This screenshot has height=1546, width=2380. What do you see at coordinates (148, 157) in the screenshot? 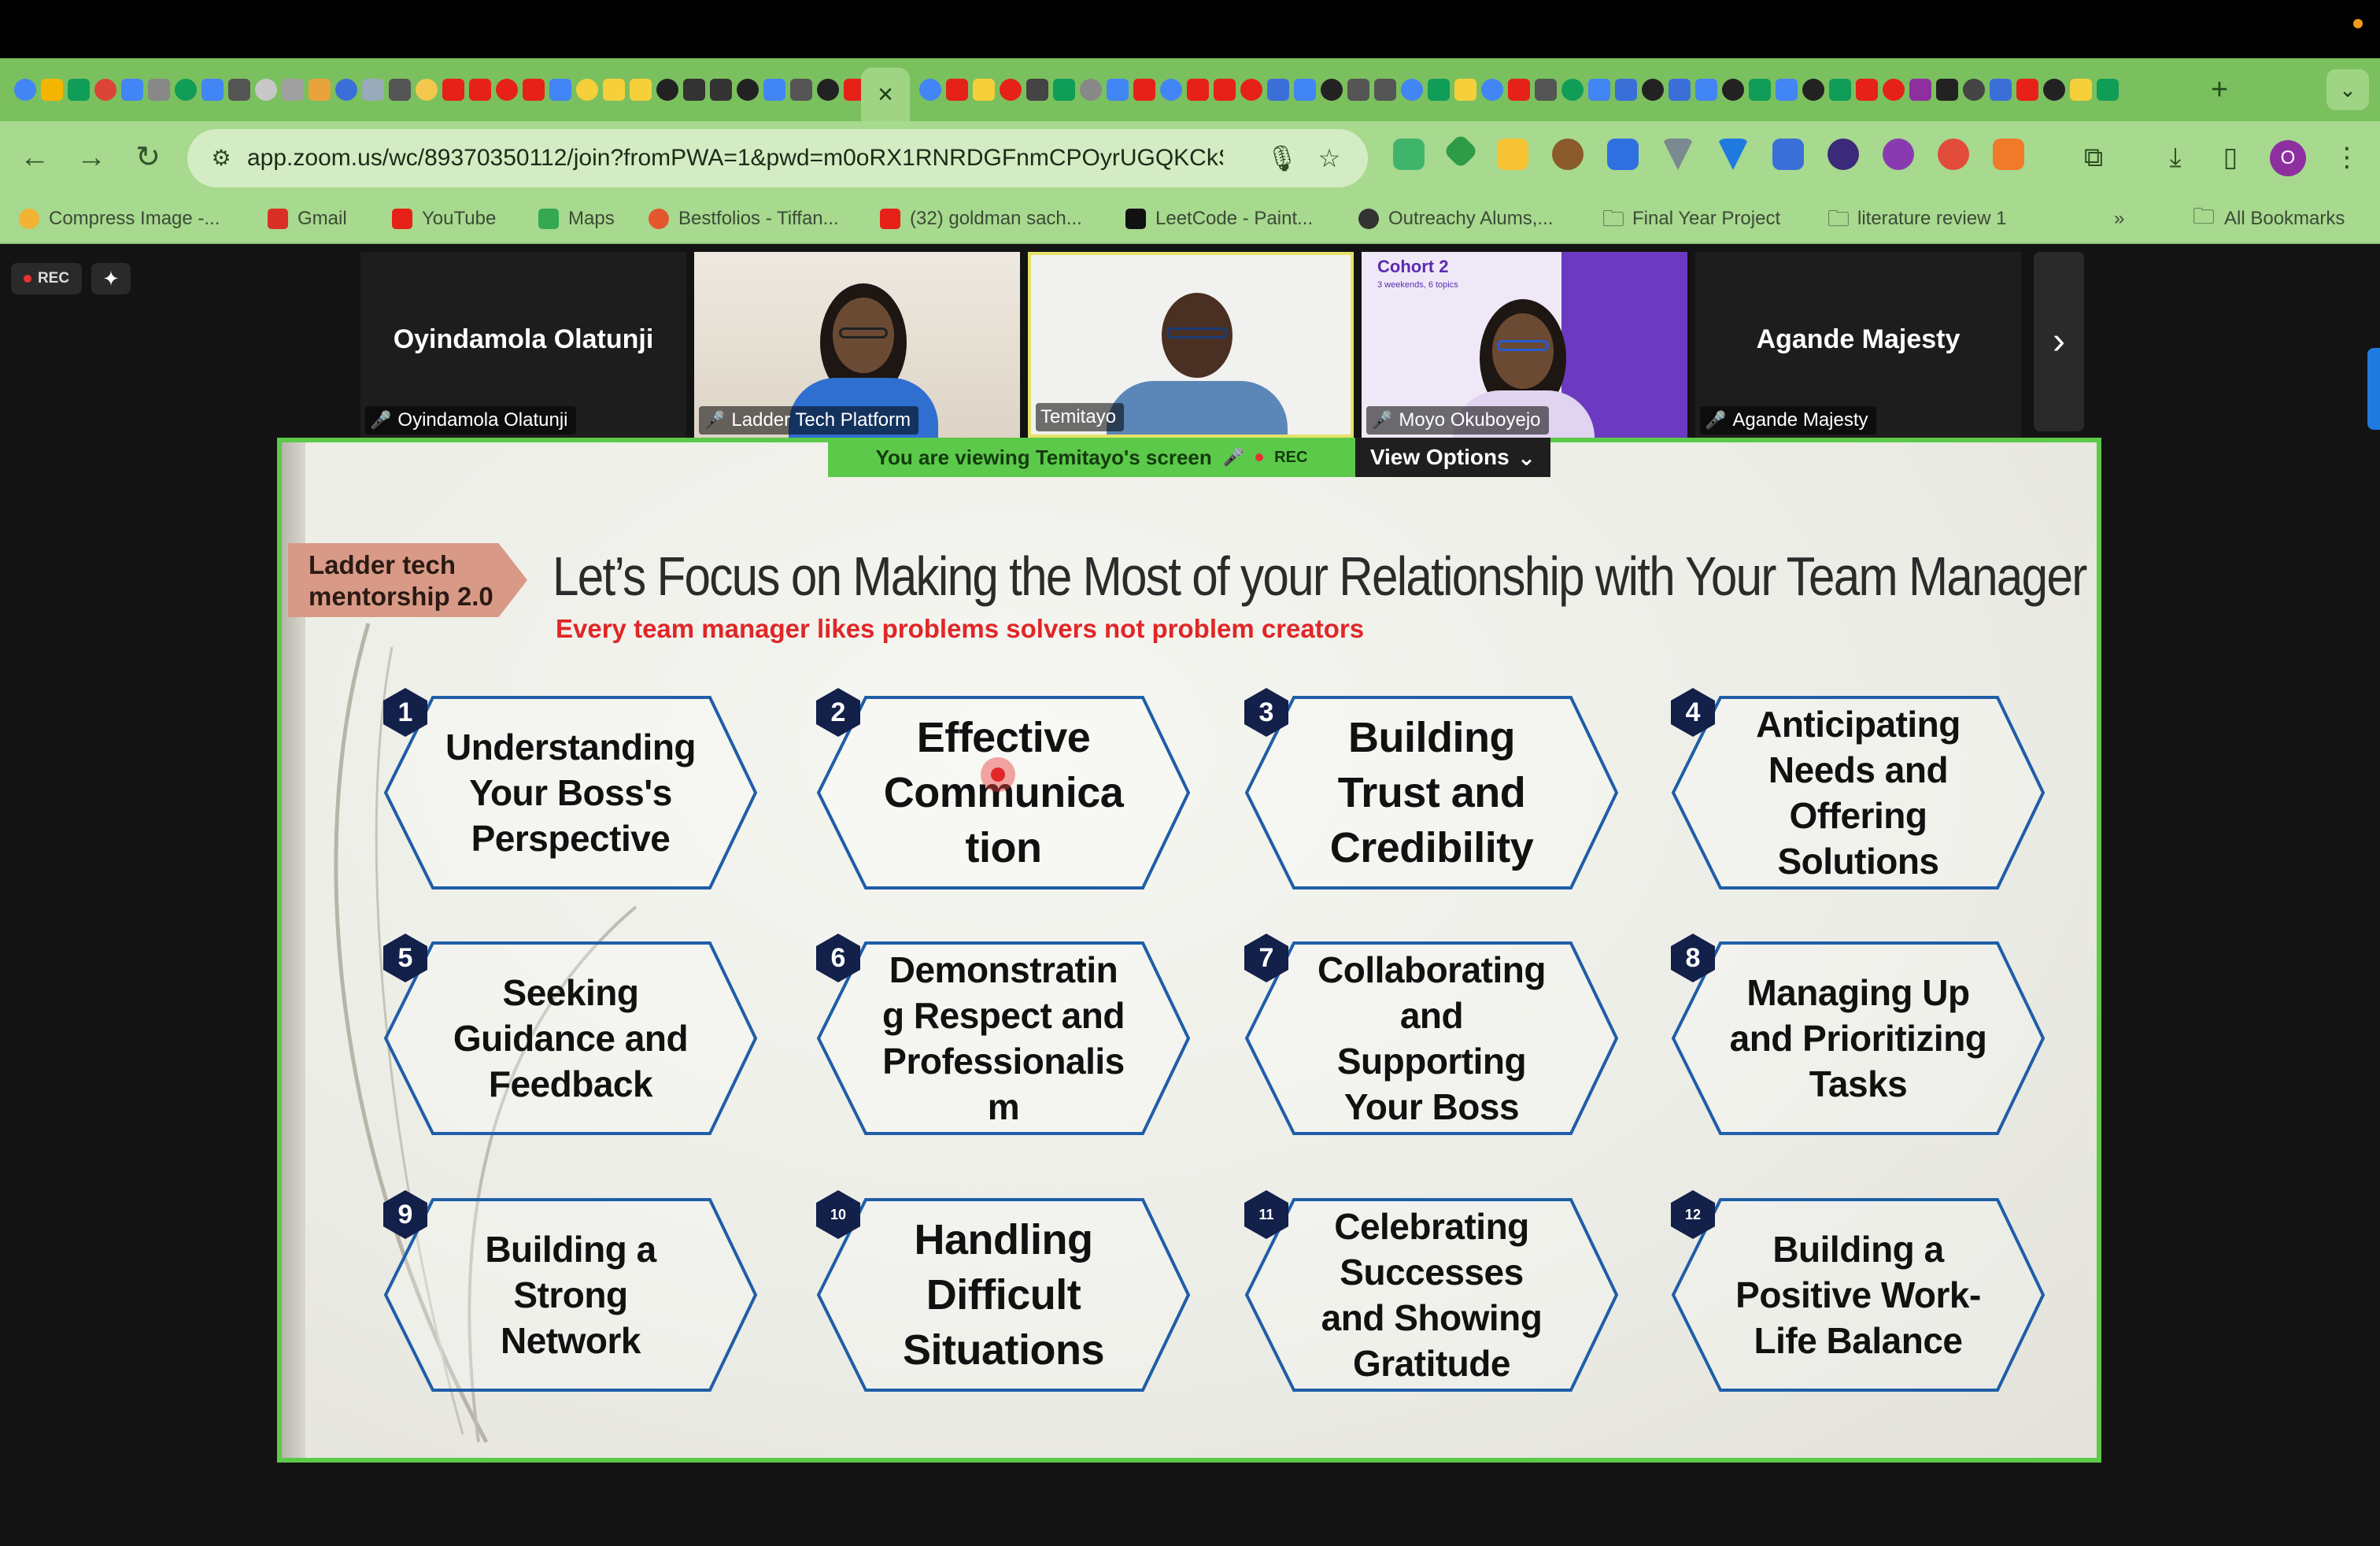
I see `reload-button: ↻` at bounding box center [148, 157].